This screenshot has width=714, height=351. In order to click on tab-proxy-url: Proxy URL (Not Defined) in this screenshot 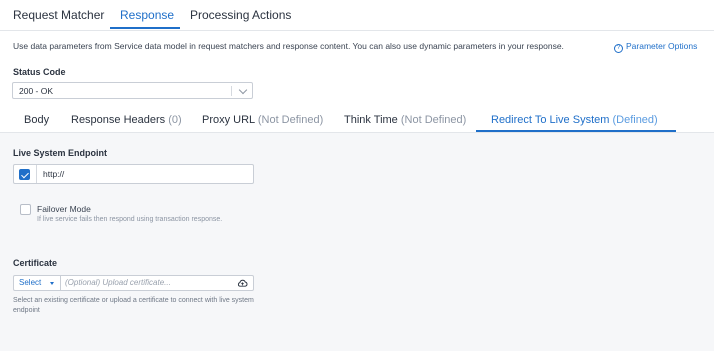, I will do `click(262, 120)`.